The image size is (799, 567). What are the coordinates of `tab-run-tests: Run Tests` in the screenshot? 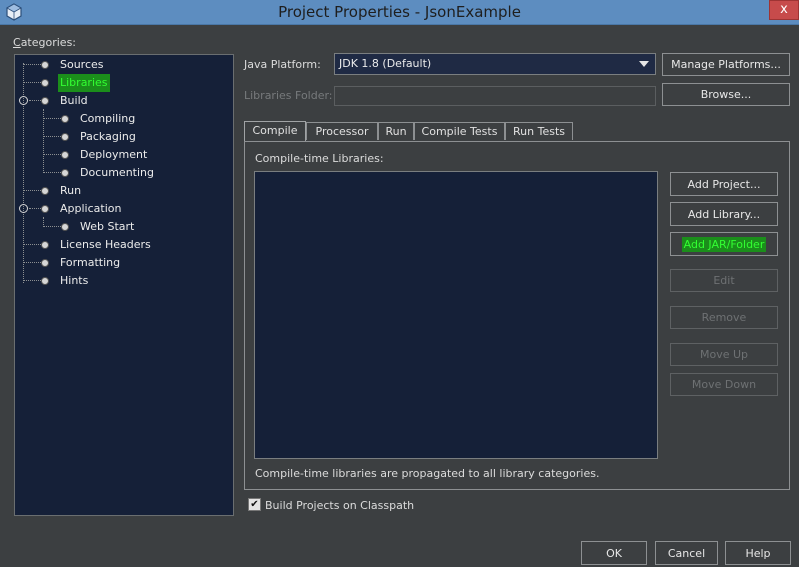 It's located at (539, 131).